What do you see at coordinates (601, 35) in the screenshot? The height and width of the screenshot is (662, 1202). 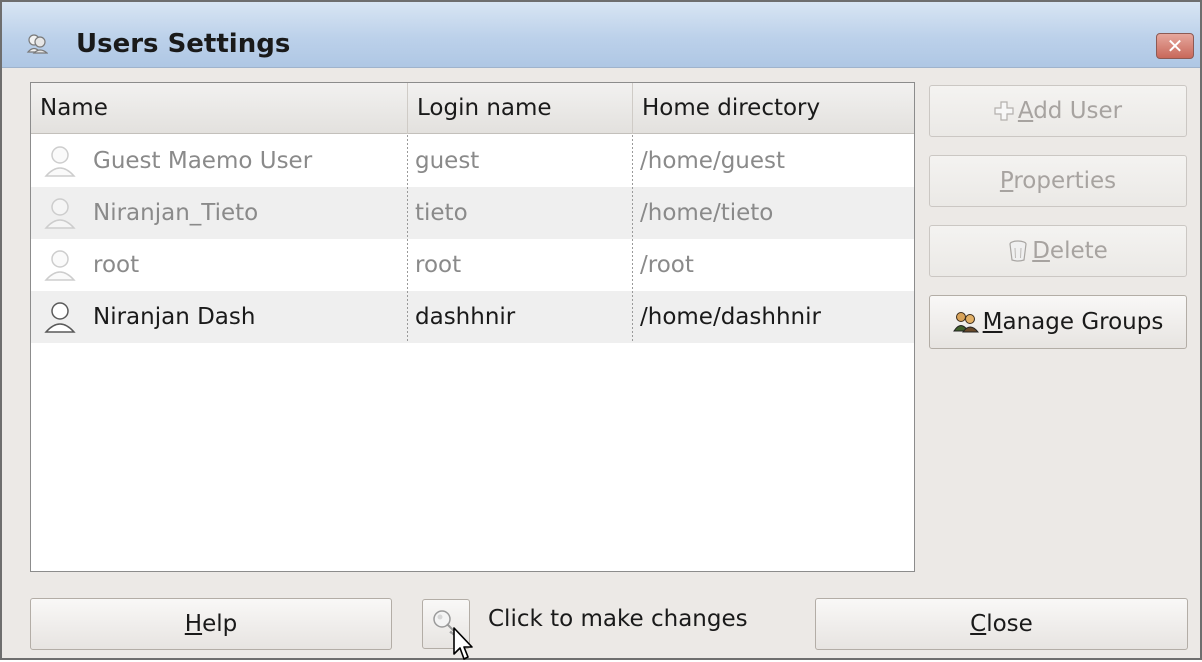 I see `title-bar: Users Settings ✕` at bounding box center [601, 35].